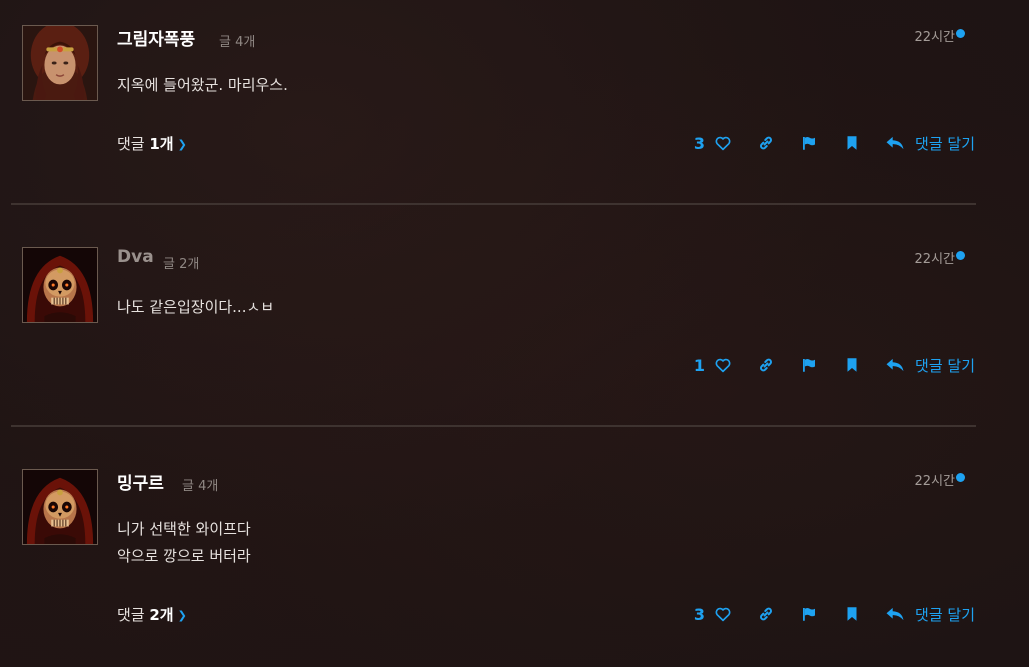 This screenshot has width=1029, height=667. I want to click on replies-toggle: 댓글 1개 ❯, so click(152, 143).